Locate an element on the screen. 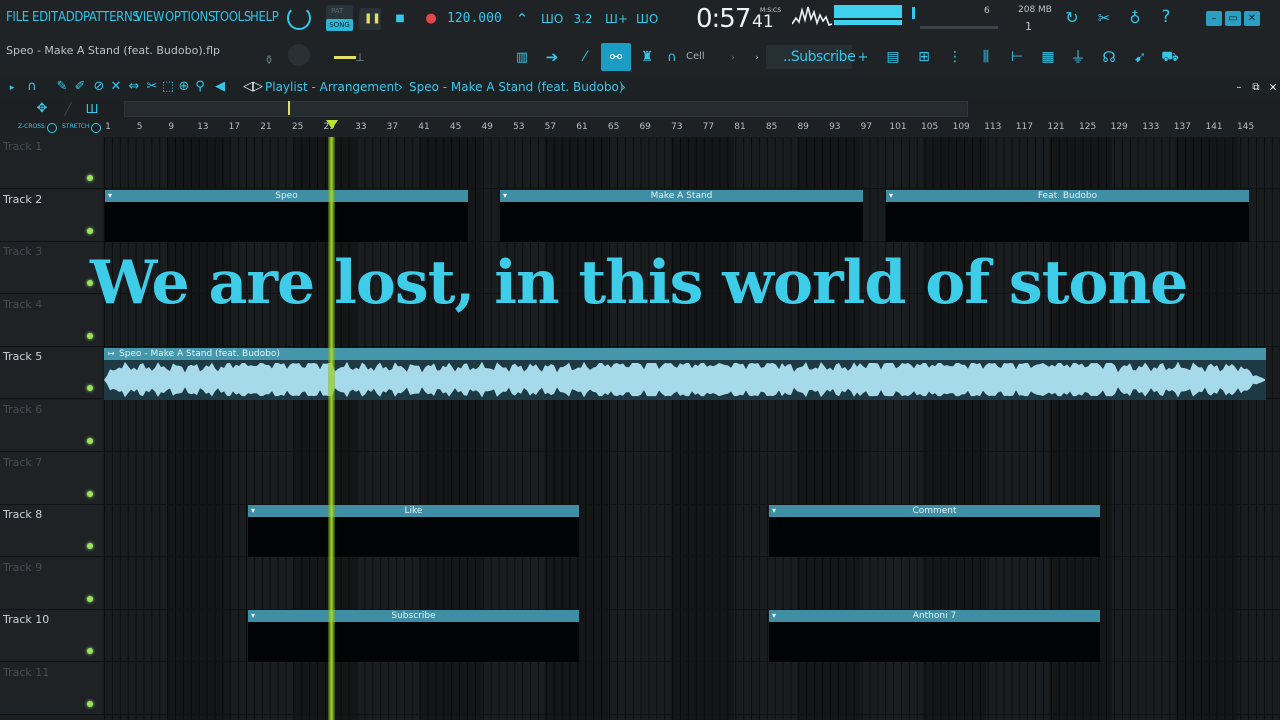 The image size is (1280, 720). track-header: Track 3 is located at coordinates (51, 268).